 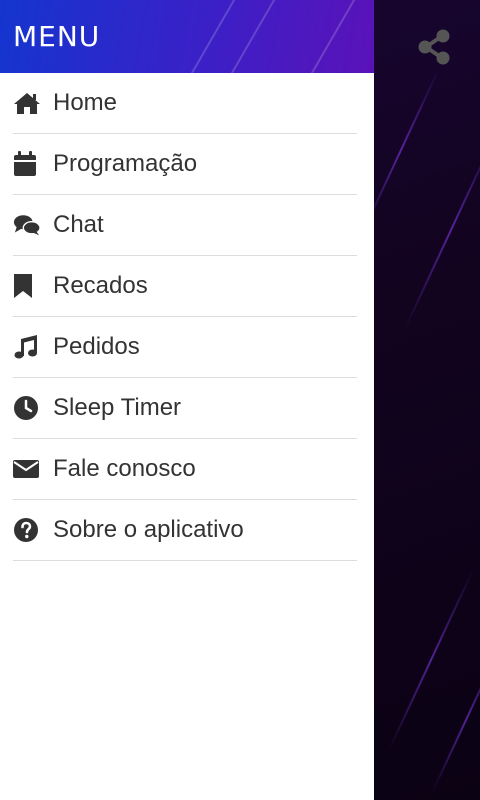 I want to click on menu-item-sleep-timer: Sleep Timer, so click(x=185, y=408).